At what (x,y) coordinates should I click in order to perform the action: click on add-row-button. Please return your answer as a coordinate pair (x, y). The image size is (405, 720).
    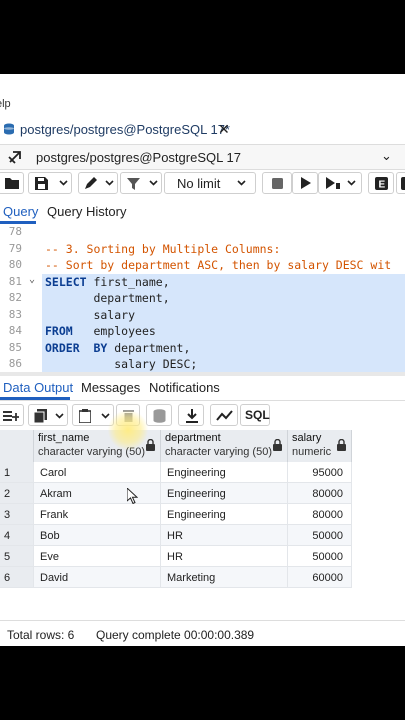
    Looking at the image, I should click on (12, 415).